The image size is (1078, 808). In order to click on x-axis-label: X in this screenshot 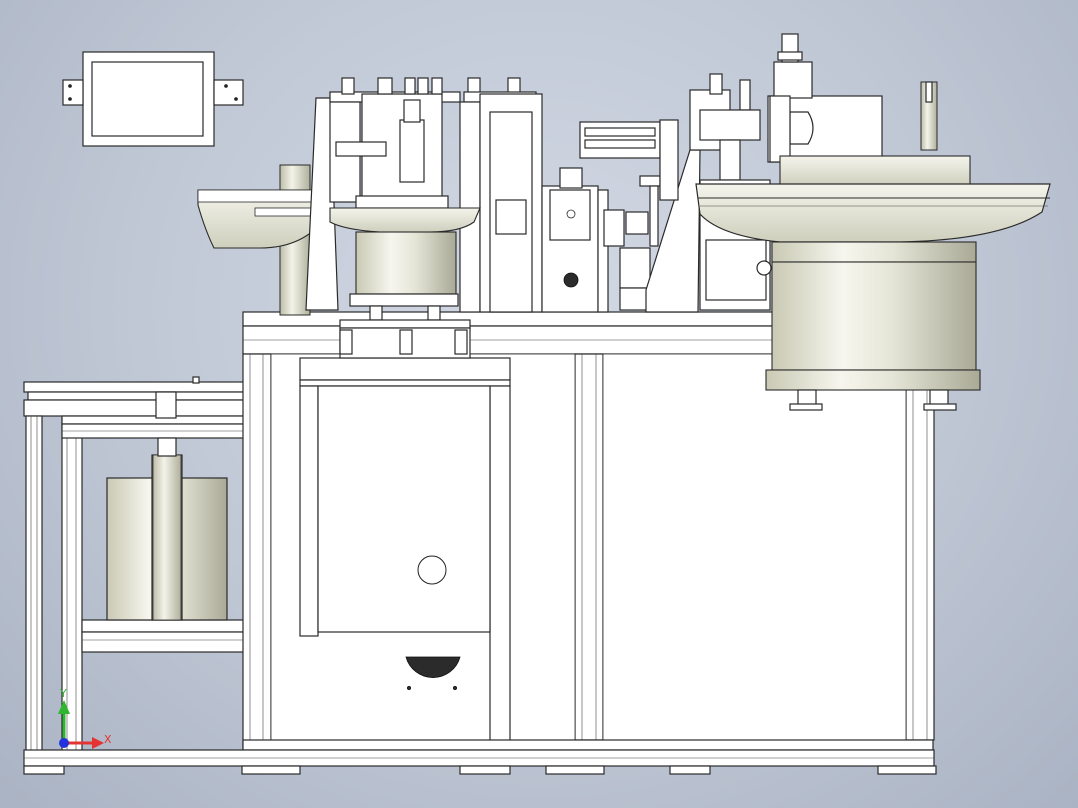, I will do `click(108, 739)`.